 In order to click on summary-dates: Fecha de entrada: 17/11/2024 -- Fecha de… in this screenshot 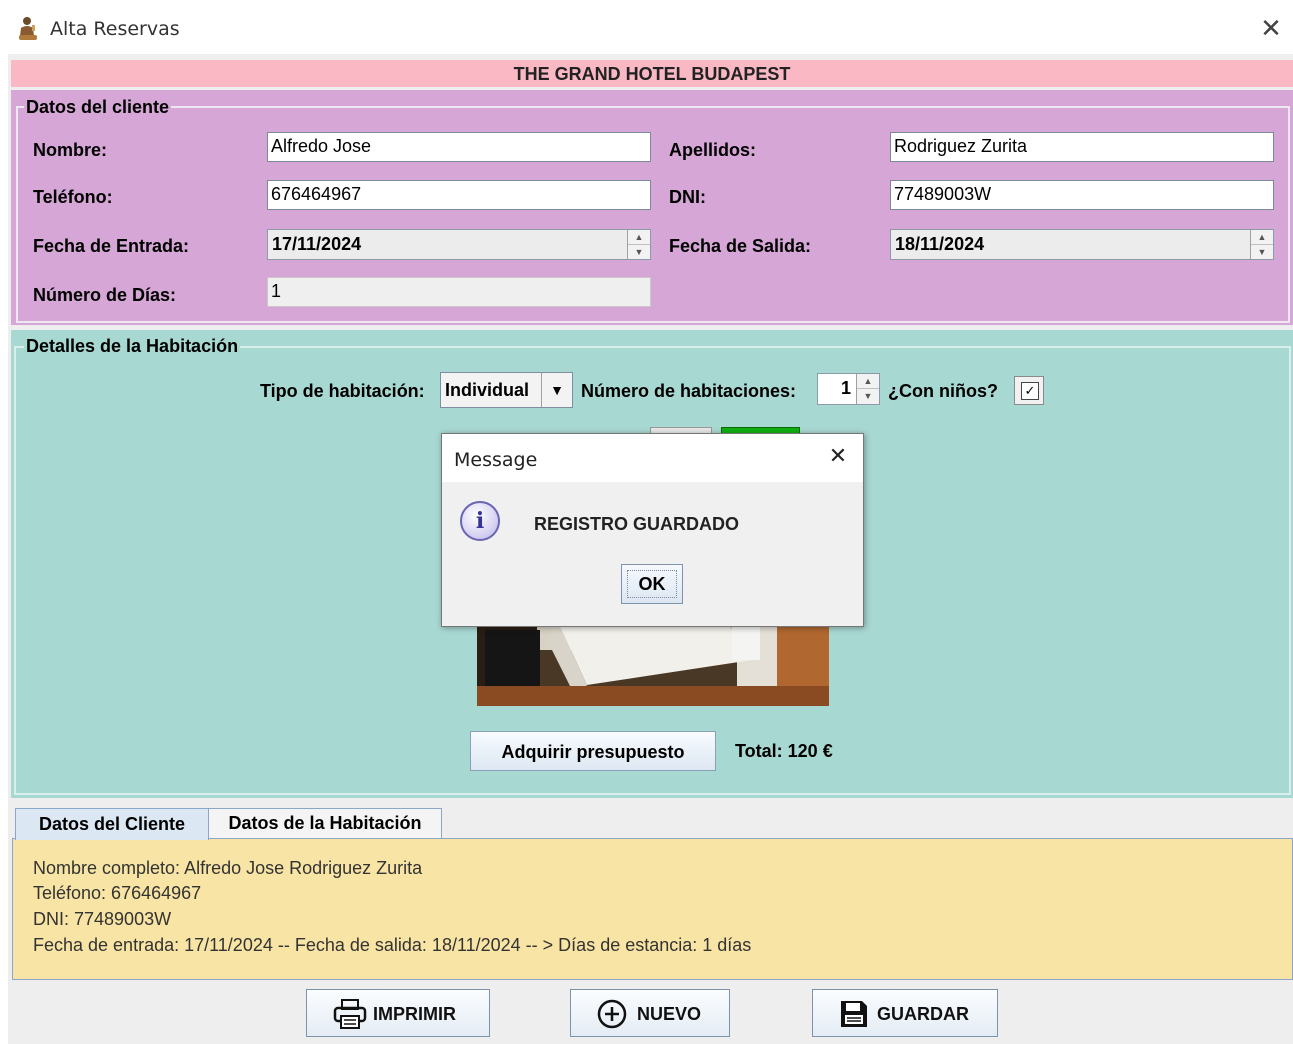, I will do `click(392, 945)`.